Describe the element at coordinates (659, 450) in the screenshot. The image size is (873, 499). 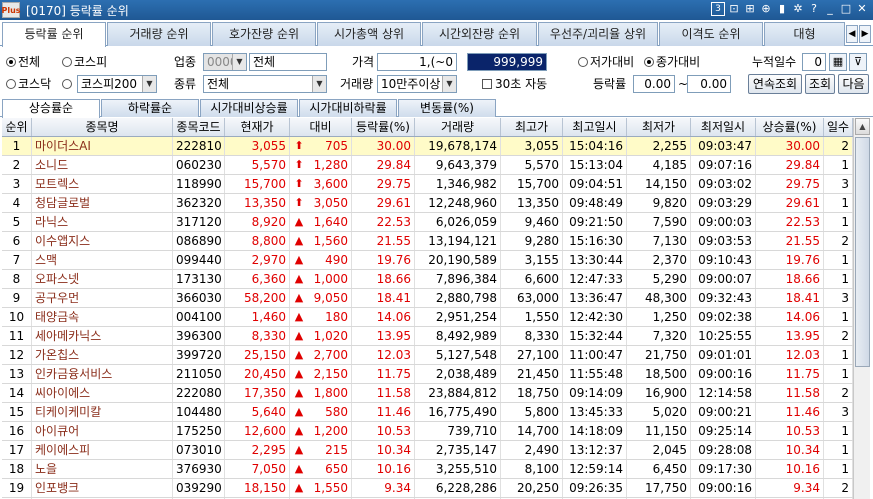
I see `cell-low: 2,045` at that location.